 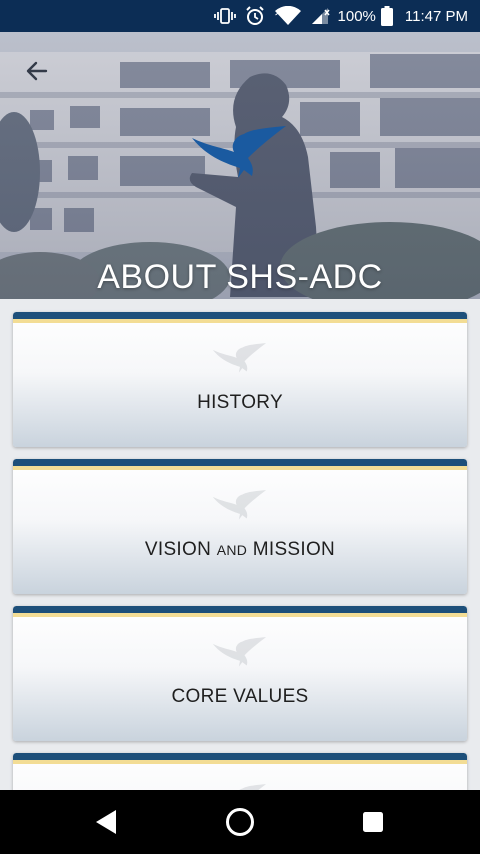 I want to click on core-values-card: CORE VALUES, so click(x=240, y=673).